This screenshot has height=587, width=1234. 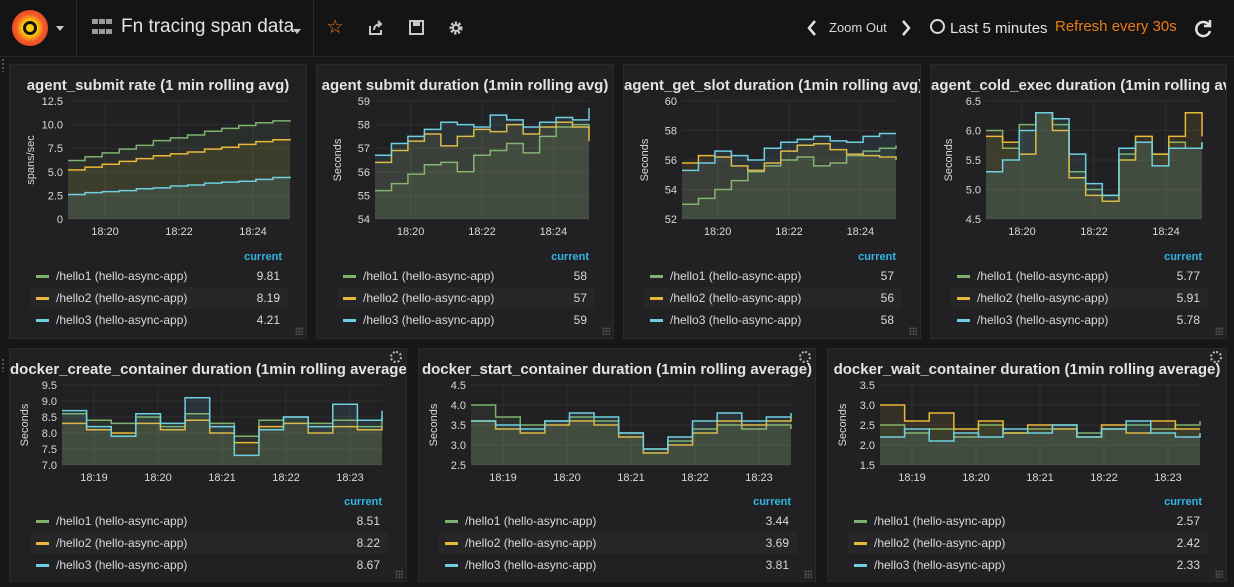 What do you see at coordinates (466, 298) in the screenshot?
I see `legend-item: /hello2 (hello-async-app) 57` at bounding box center [466, 298].